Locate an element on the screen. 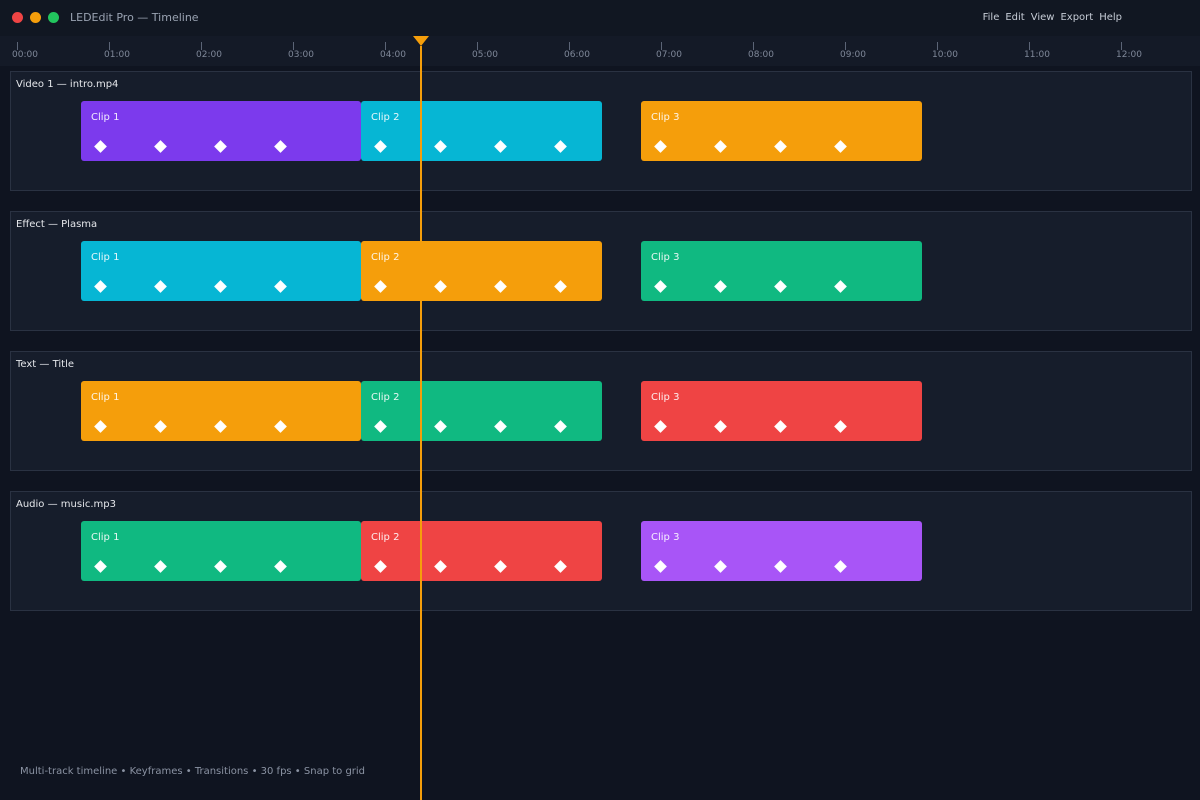 Image resolution: width=1200 pixels, height=800 pixels. track-label: Audio — music.mp3 is located at coordinates (66, 504).